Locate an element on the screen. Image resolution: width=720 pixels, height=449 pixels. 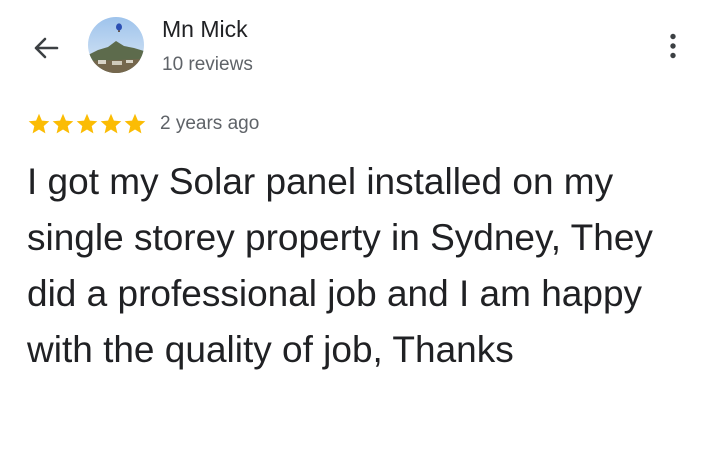
avatar is located at coordinates (116, 45).